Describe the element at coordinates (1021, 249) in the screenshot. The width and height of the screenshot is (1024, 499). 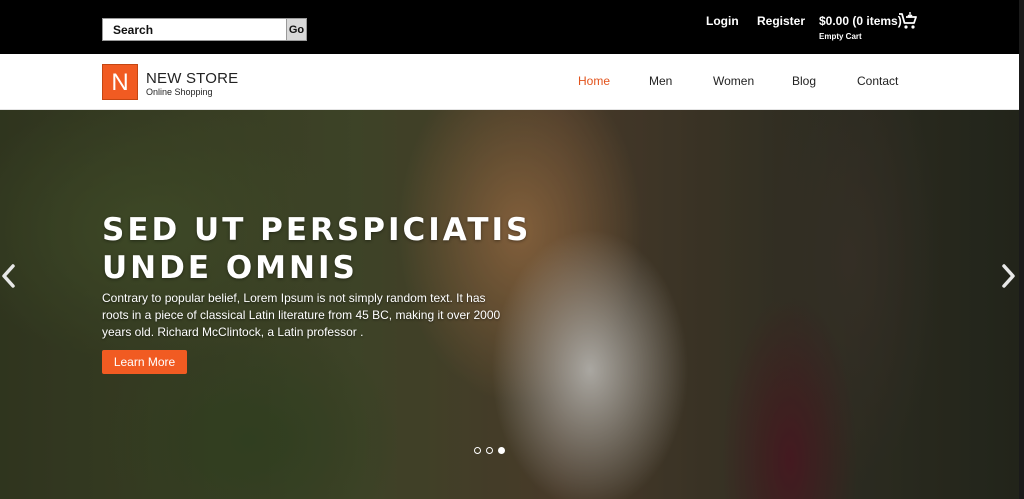
I see `scrollbar` at that location.